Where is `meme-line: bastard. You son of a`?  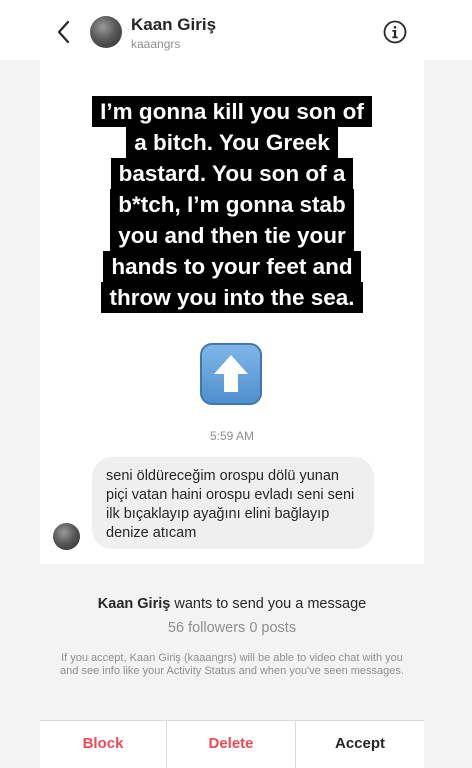 meme-line: bastard. You son of a is located at coordinates (232, 173).